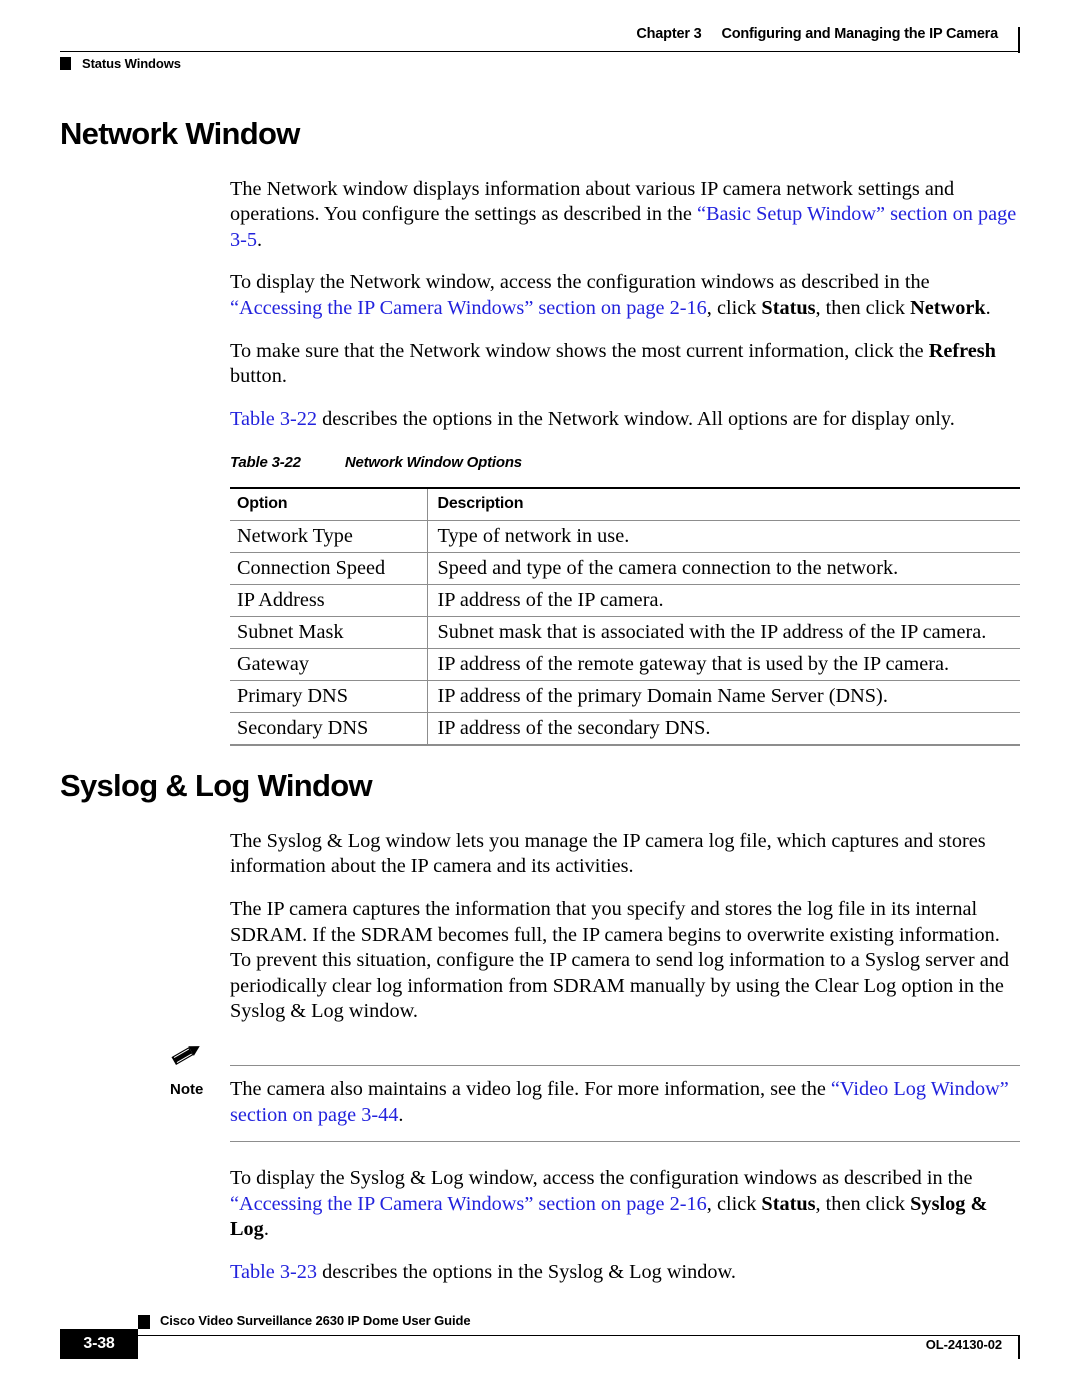 The height and width of the screenshot is (1397, 1080). I want to click on note-rule-bottom, so click(625, 1142).